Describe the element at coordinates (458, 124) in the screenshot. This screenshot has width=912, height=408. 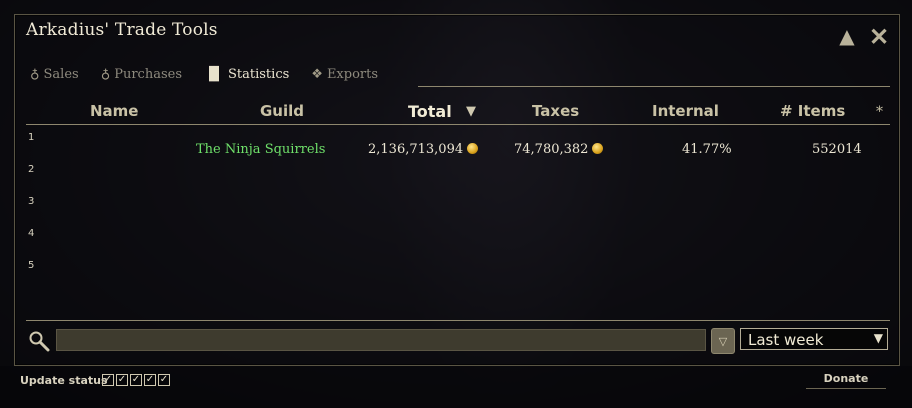
I see `header-divider` at that location.